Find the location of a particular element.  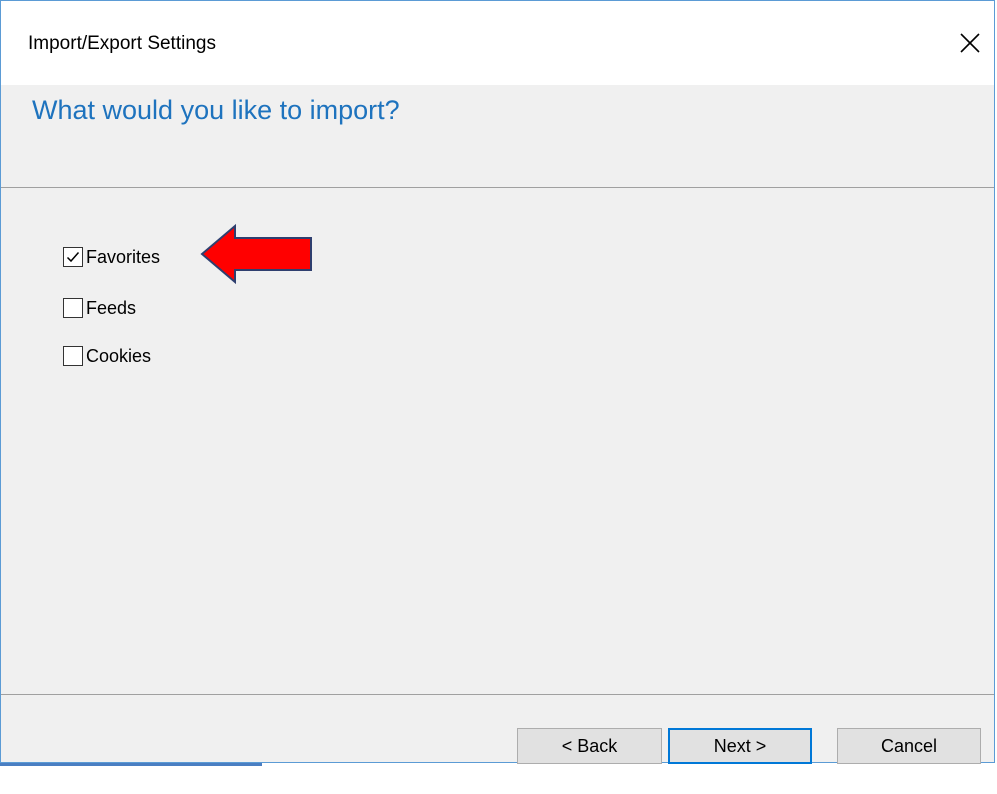

close-icon is located at coordinates (970, 43).